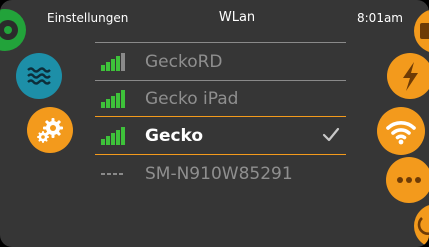 The height and width of the screenshot is (247, 429). I want to click on clock-time: 8:01am, so click(380, 18).